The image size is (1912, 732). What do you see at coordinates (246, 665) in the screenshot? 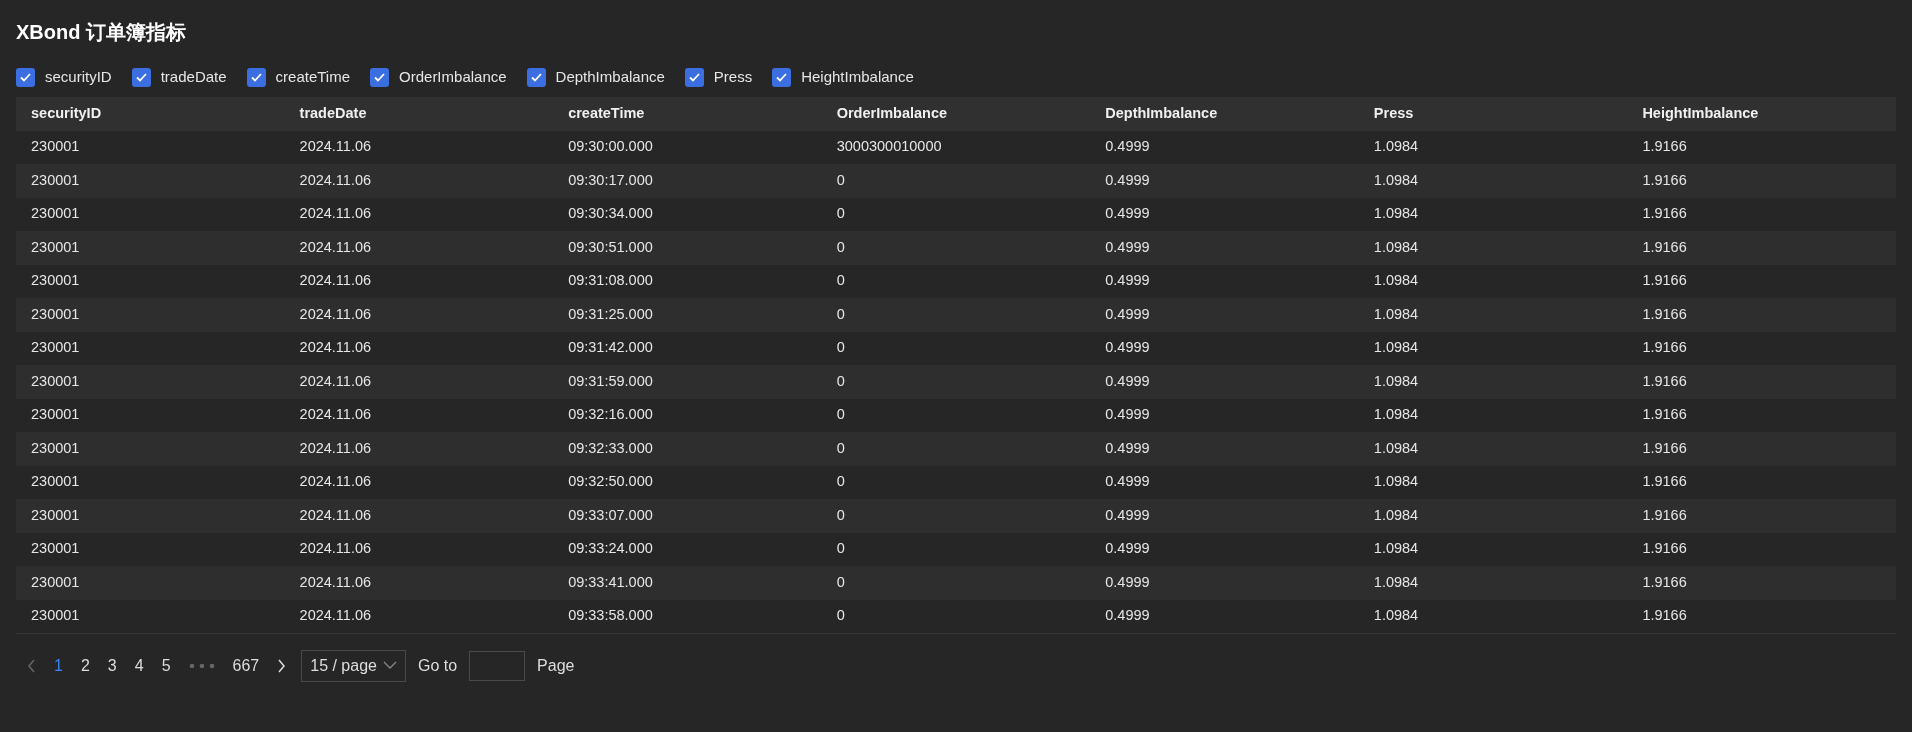
I see `page-link: 667` at bounding box center [246, 665].